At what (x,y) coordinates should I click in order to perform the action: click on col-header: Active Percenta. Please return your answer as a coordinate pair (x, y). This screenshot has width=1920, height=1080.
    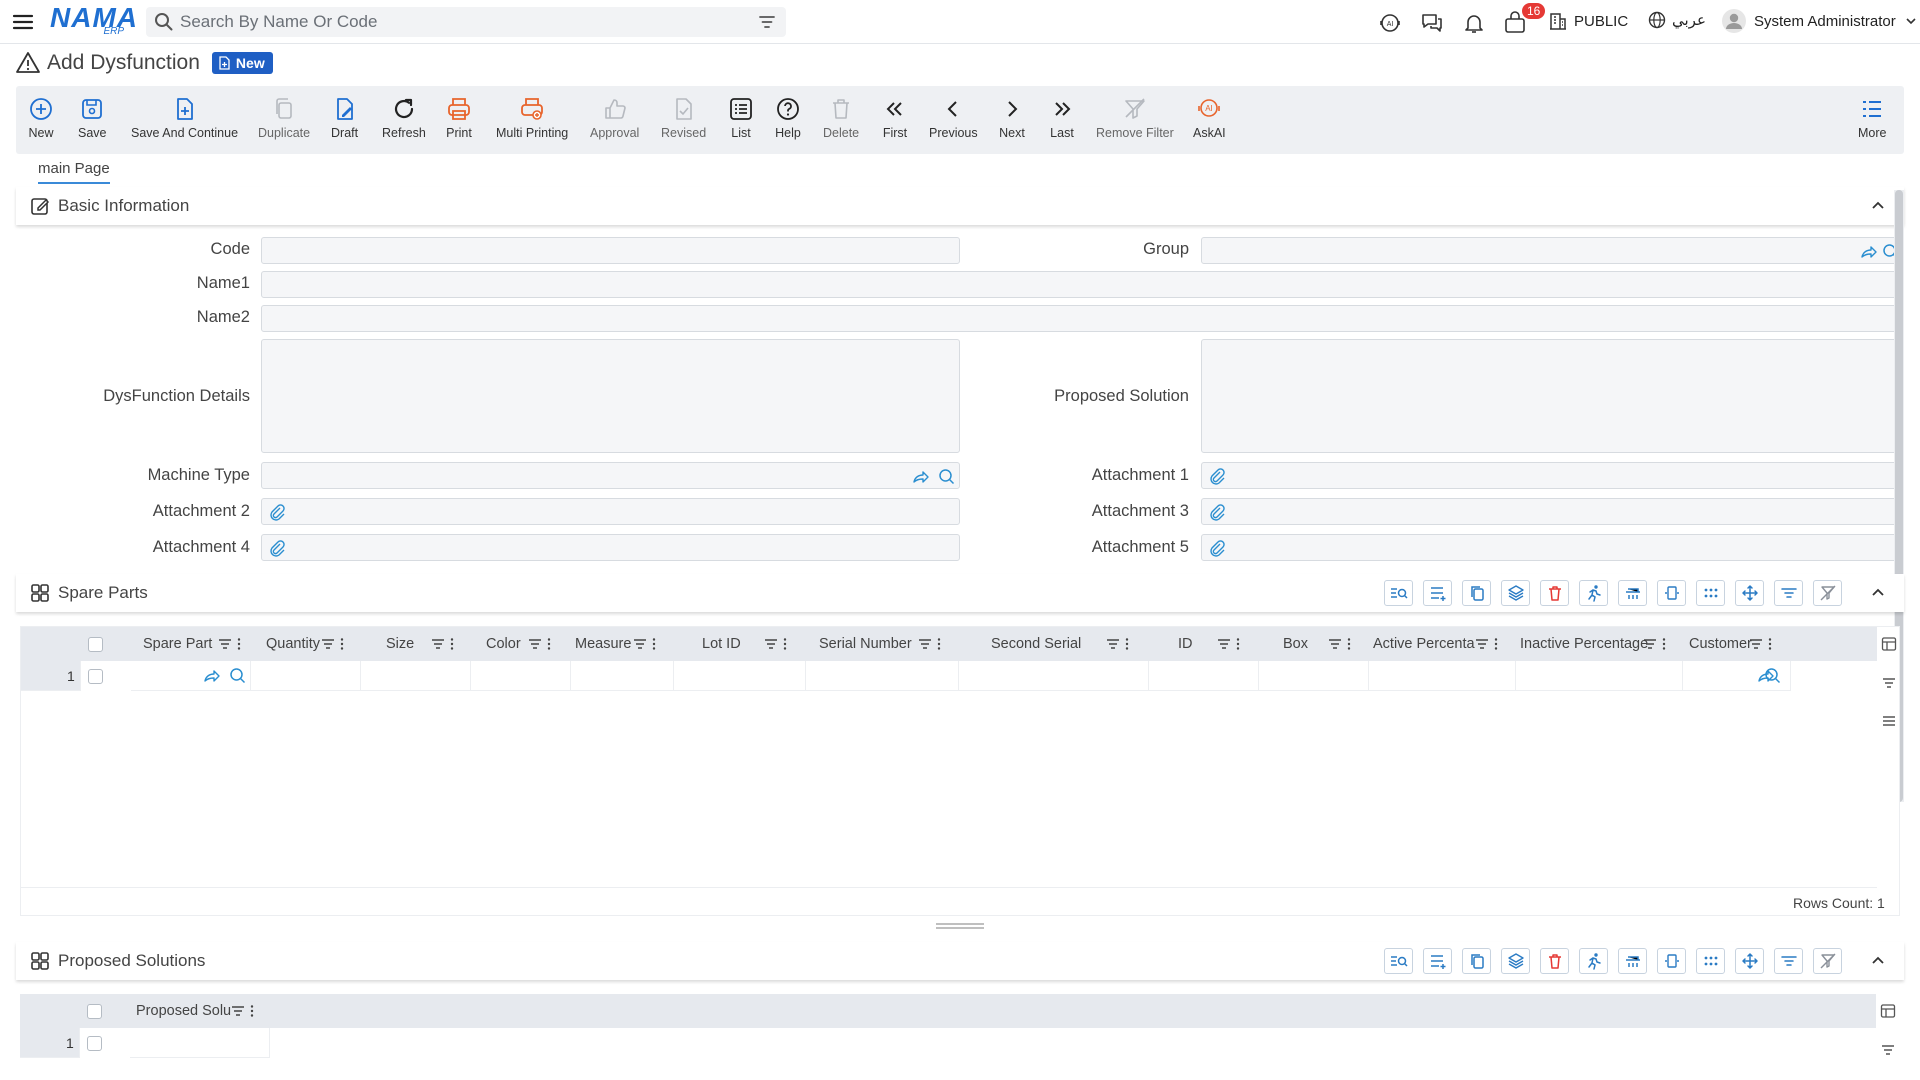
    Looking at the image, I should click on (1424, 644).